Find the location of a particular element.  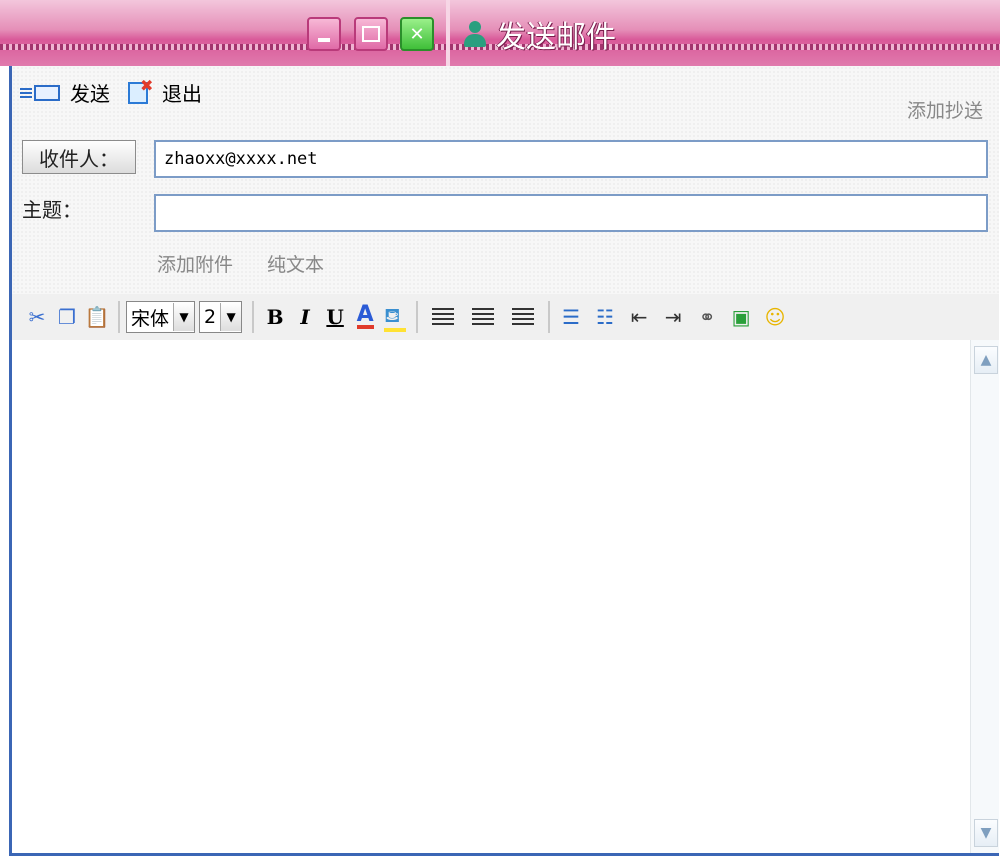

copy-icon: ❐ is located at coordinates (67, 317).